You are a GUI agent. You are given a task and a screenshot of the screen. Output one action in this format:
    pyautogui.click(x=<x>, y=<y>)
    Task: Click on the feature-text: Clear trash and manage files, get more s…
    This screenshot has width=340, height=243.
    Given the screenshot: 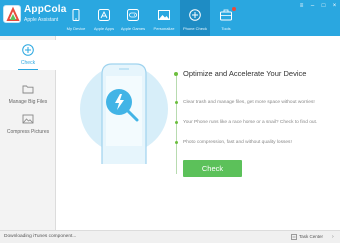 What is the action you would take?
    pyautogui.click(x=249, y=102)
    